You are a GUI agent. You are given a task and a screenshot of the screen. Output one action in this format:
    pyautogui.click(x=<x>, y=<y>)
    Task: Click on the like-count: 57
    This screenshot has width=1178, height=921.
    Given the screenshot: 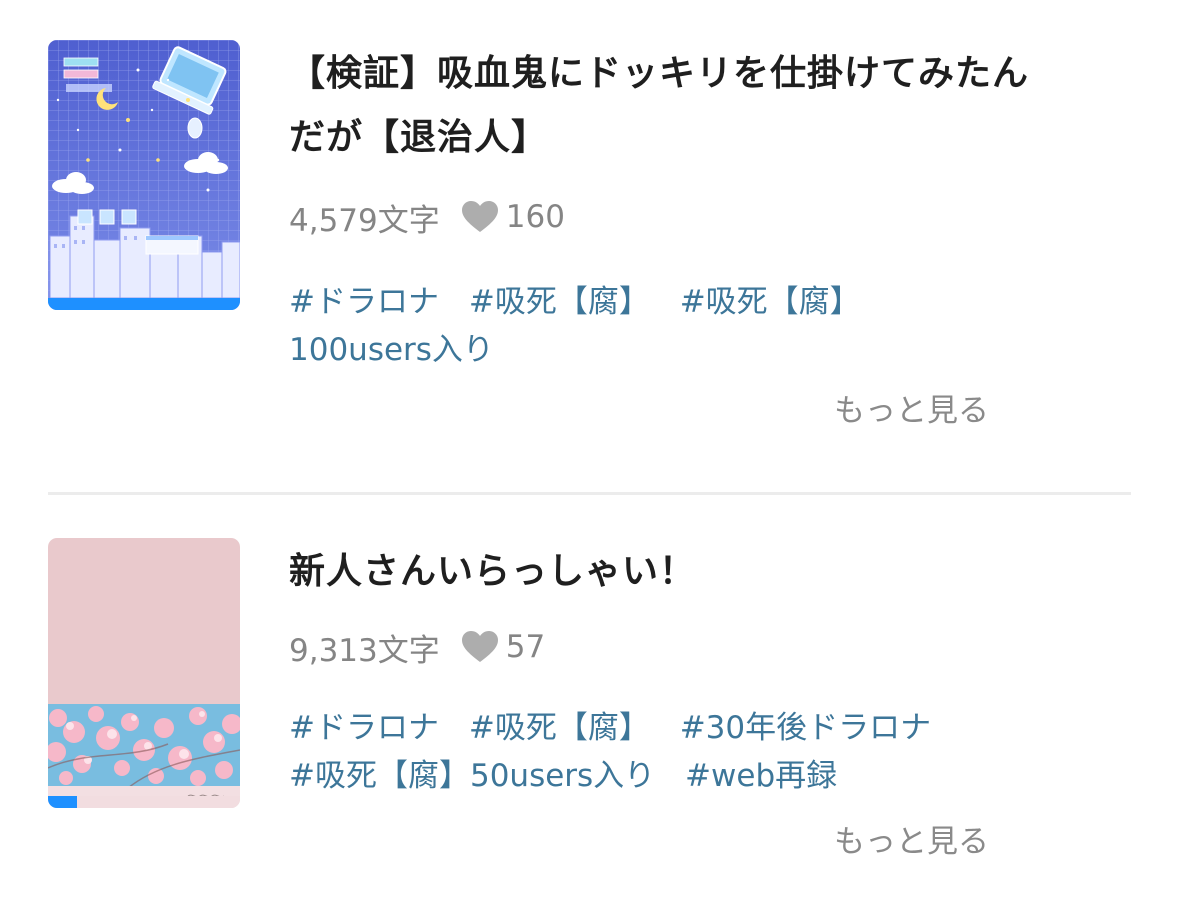 What is the action you would take?
    pyautogui.click(x=525, y=647)
    